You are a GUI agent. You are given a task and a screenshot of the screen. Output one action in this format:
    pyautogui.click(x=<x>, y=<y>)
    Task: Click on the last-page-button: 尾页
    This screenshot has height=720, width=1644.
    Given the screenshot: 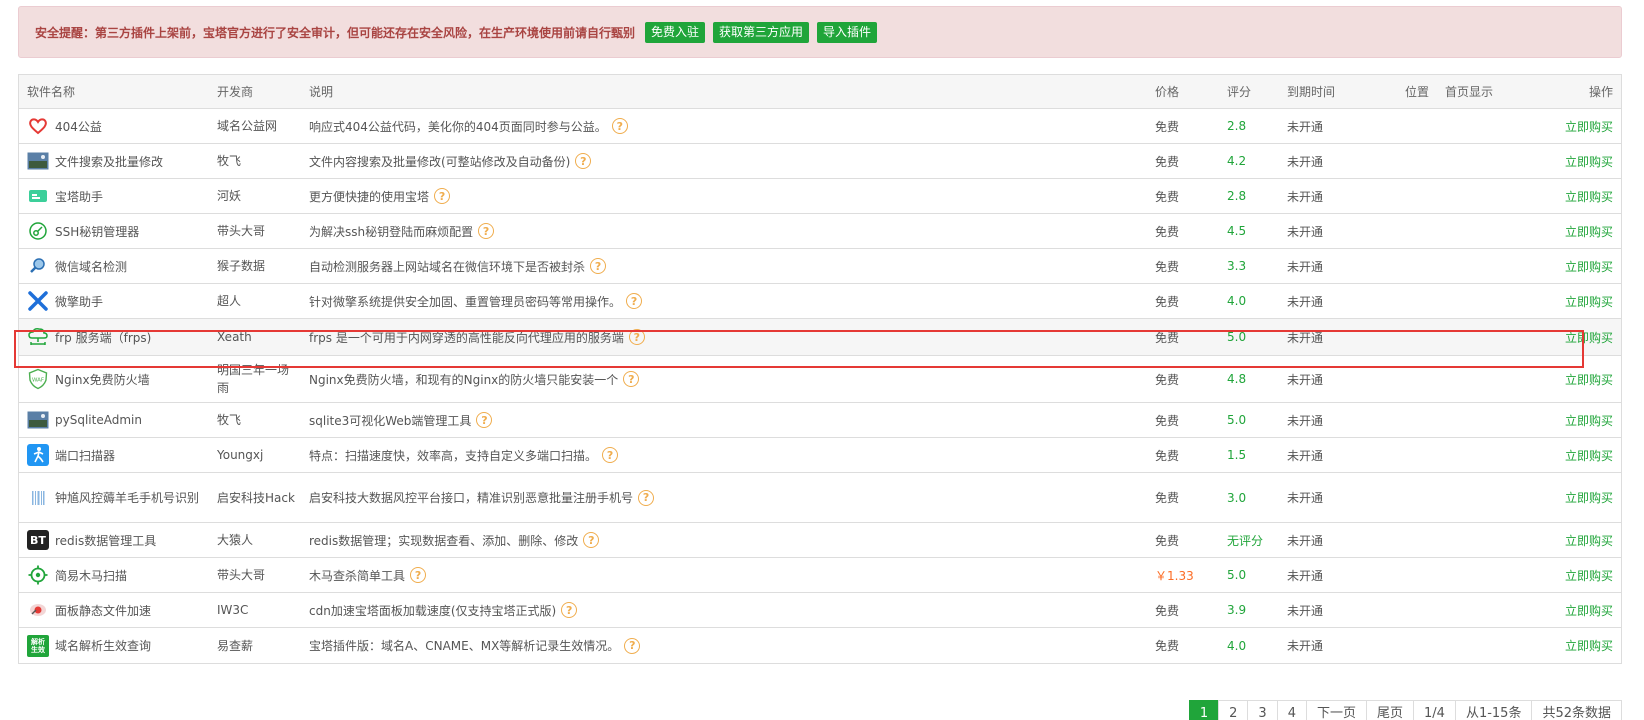 What is the action you would take?
    pyautogui.click(x=1390, y=710)
    